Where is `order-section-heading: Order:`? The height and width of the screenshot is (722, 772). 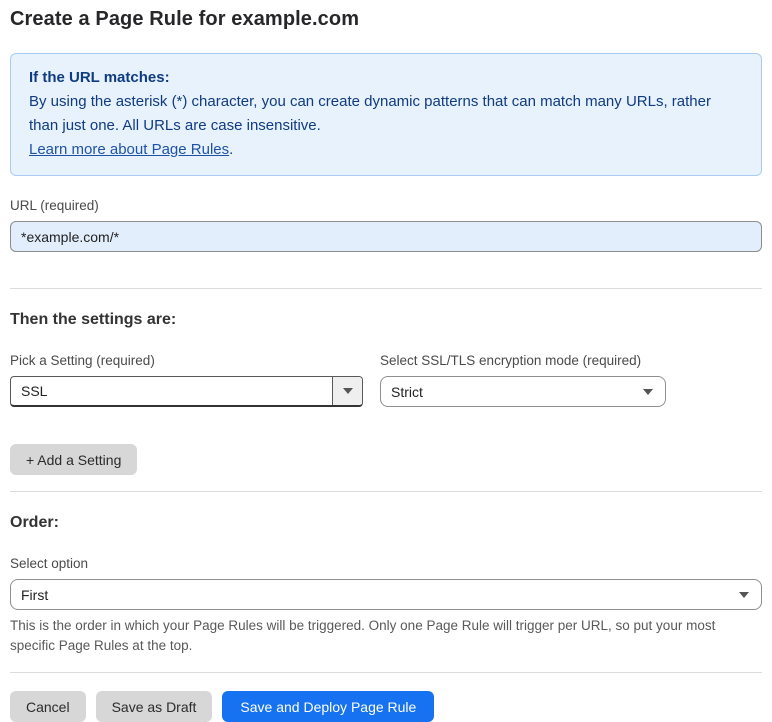 order-section-heading: Order: is located at coordinates (34, 522).